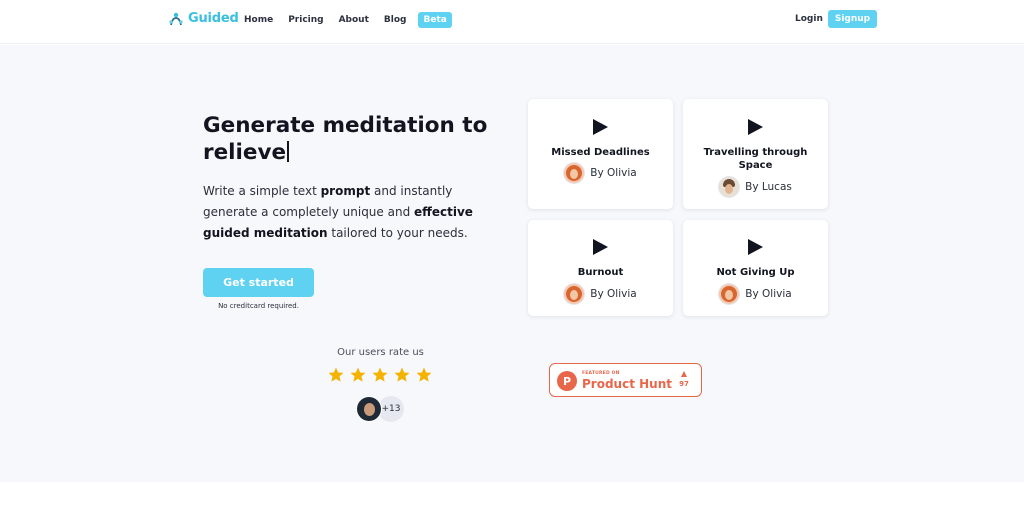 The width and height of the screenshot is (1024, 516). I want to click on meditation-card-missed-deadlines: Missed Deadlines By Olivia, so click(600, 154).